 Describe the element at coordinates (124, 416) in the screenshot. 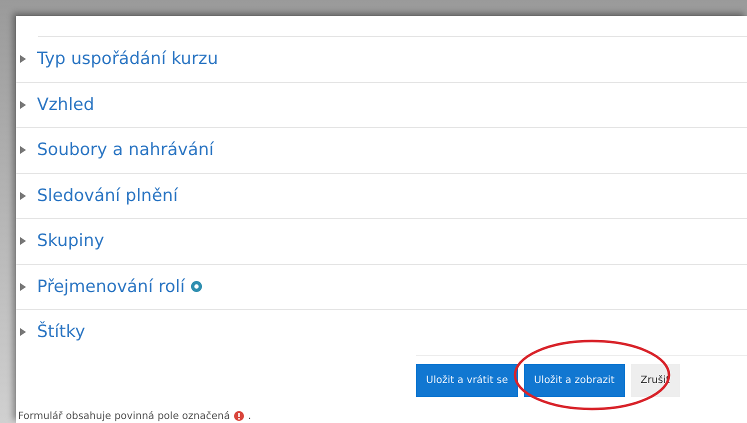

I see `required-fields-note: Formulář obsahuje povinná pole označená` at that location.